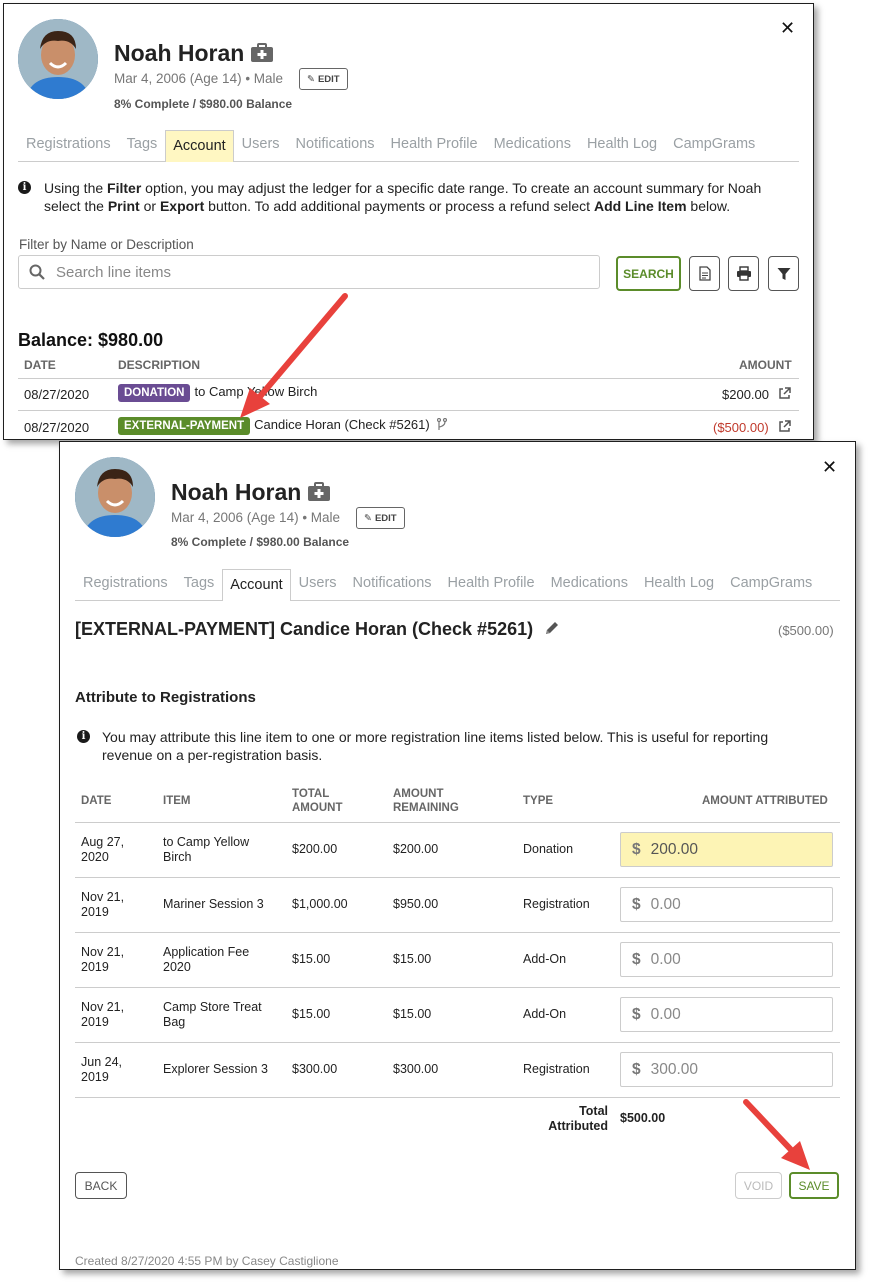  What do you see at coordinates (643, 1118) in the screenshot?
I see `total-attributed-value: $500.00` at bounding box center [643, 1118].